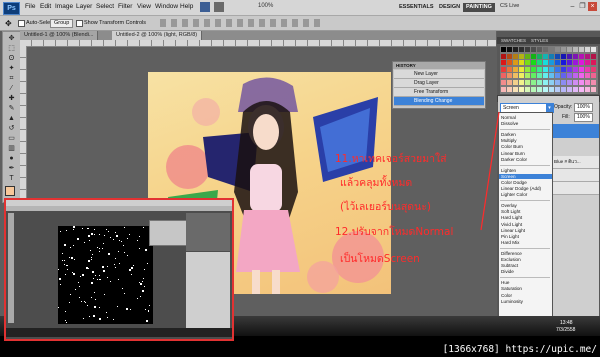  I want to click on minimize-icon: –, so click(572, 6).